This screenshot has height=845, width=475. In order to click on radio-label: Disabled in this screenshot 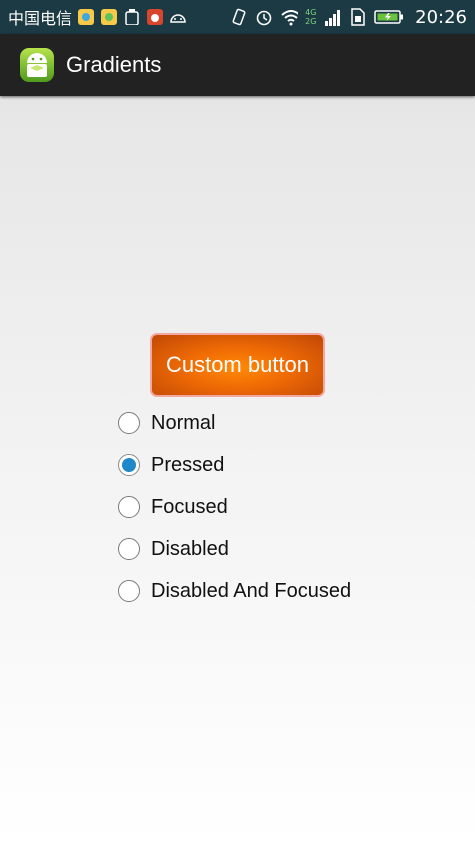, I will do `click(190, 548)`.